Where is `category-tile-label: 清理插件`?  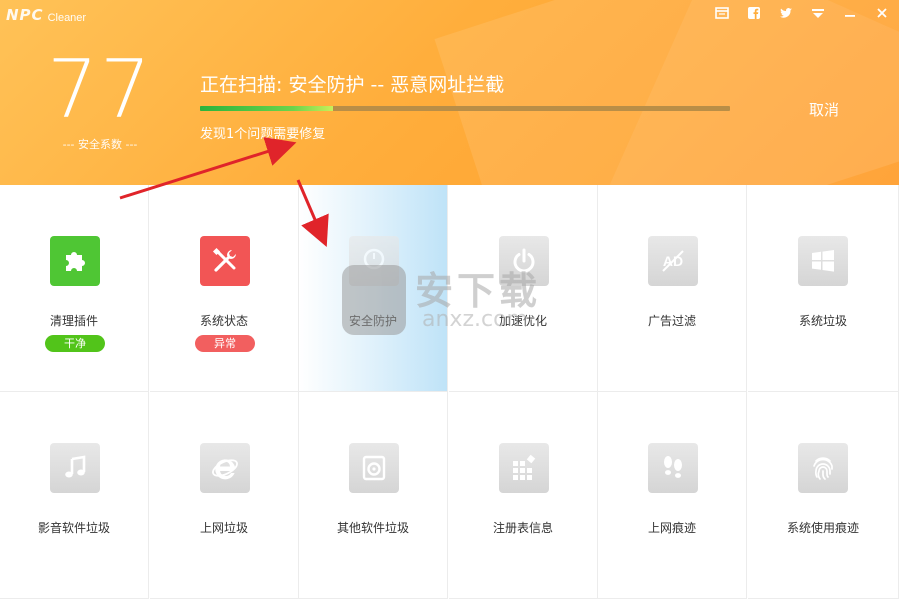
category-tile-label: 清理插件 is located at coordinates (73, 321).